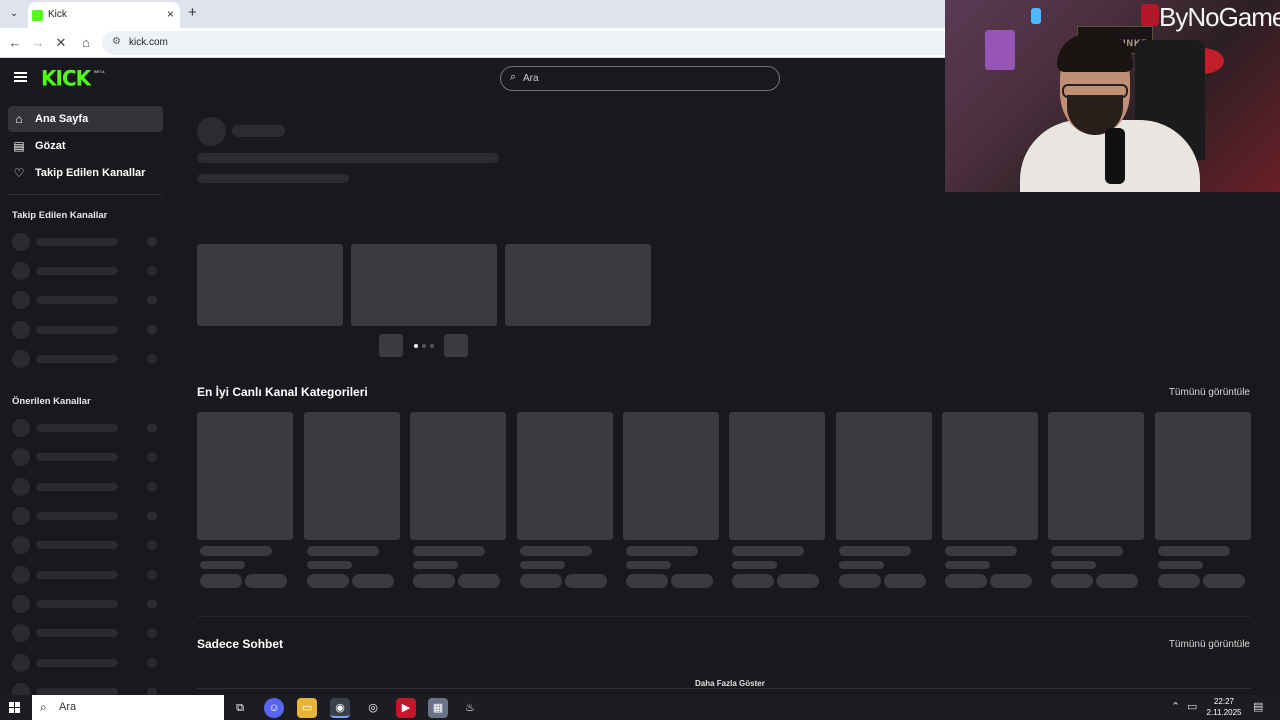 The image size is (1280, 720). Describe the element at coordinates (1209, 644) in the screenshot. I see `chat-only-view-all-link: Tümünü görüntüle` at that location.